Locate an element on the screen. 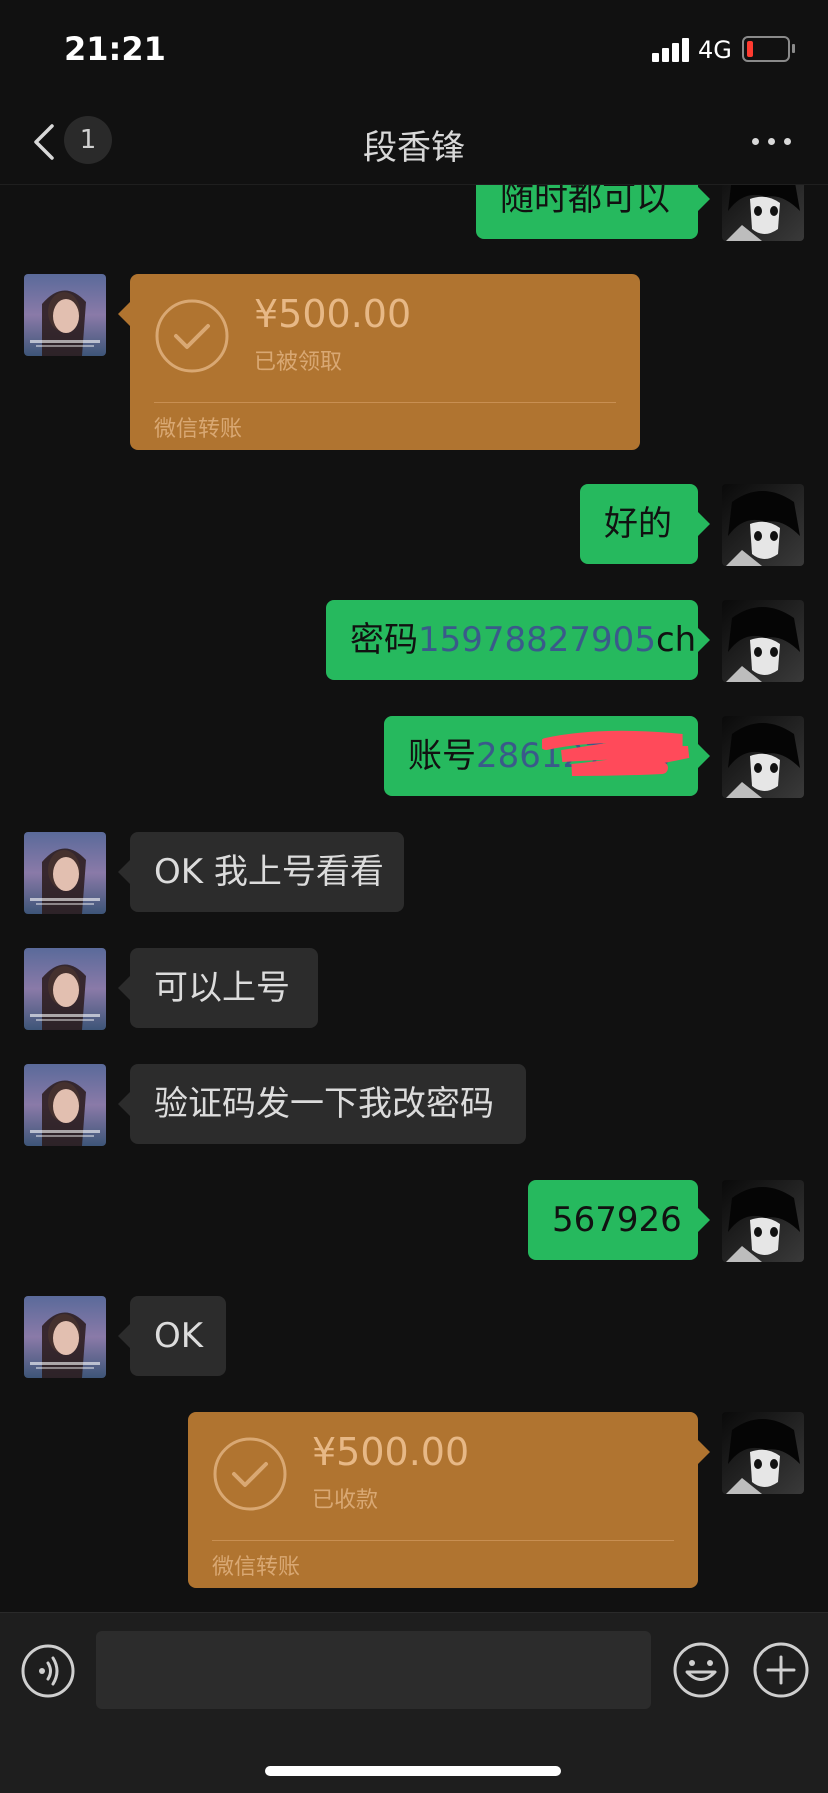  message-bubble-incoming: OK is located at coordinates (172, 1336).